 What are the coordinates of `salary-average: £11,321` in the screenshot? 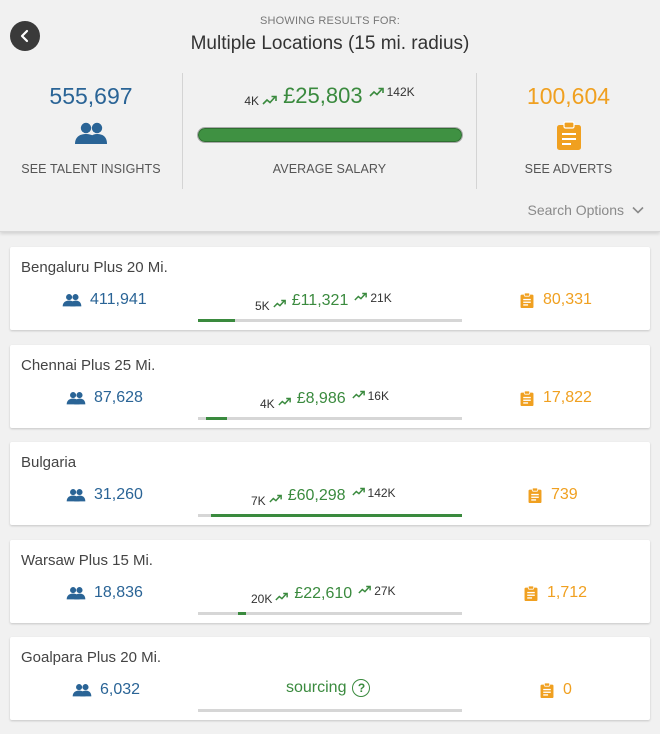 It's located at (320, 300).